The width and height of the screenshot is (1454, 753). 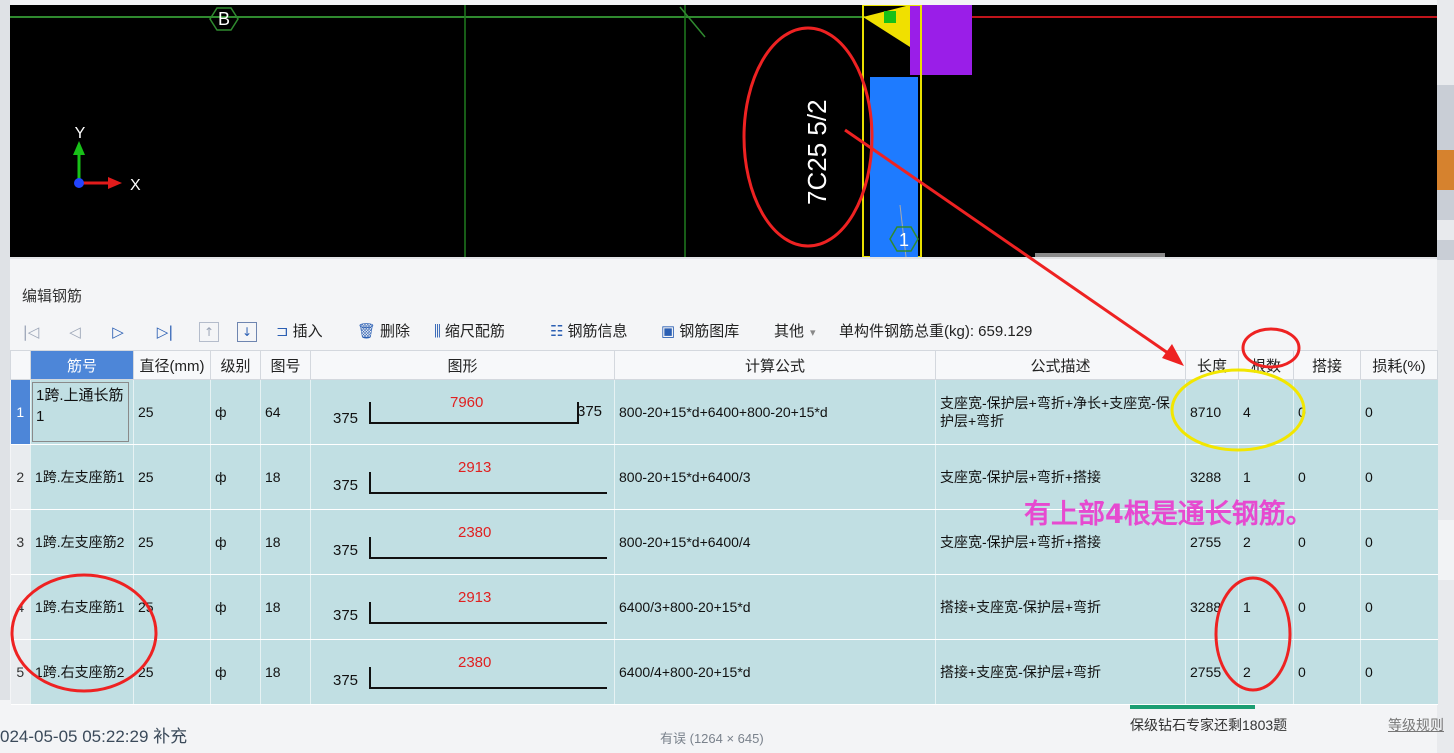 I want to click on col-header: 根数, so click(x=1266, y=365).